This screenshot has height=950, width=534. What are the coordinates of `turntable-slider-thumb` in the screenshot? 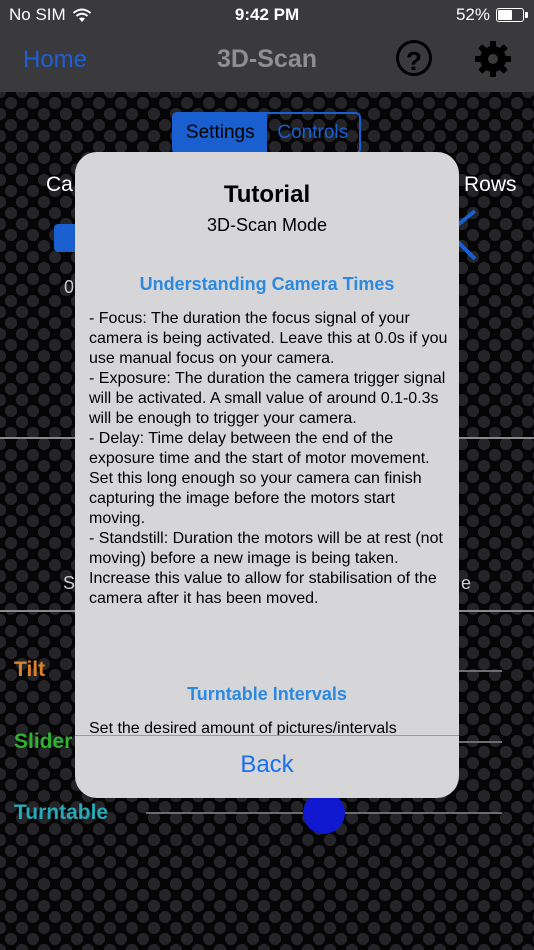 It's located at (324, 813).